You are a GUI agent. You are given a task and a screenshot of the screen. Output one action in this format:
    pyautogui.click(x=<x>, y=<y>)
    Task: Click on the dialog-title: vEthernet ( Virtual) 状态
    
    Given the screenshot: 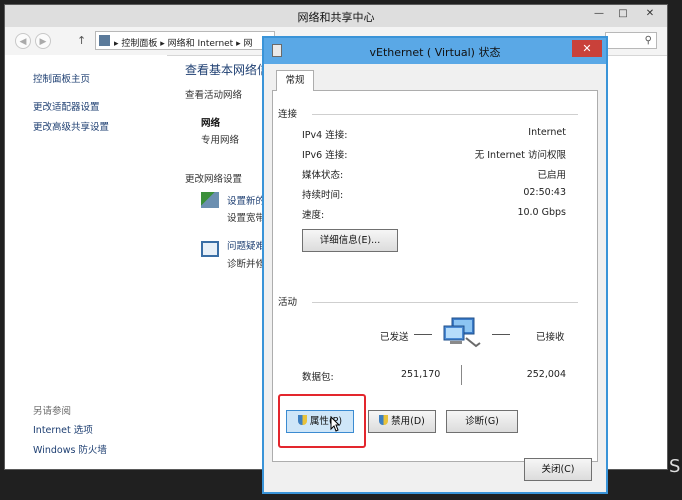 What is the action you would take?
    pyautogui.click(x=435, y=52)
    